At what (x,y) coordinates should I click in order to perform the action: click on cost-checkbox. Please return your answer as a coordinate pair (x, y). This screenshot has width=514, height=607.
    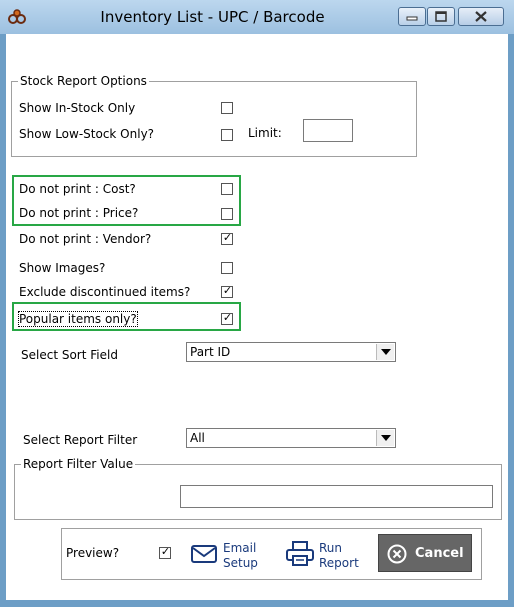
    Looking at the image, I should click on (227, 189).